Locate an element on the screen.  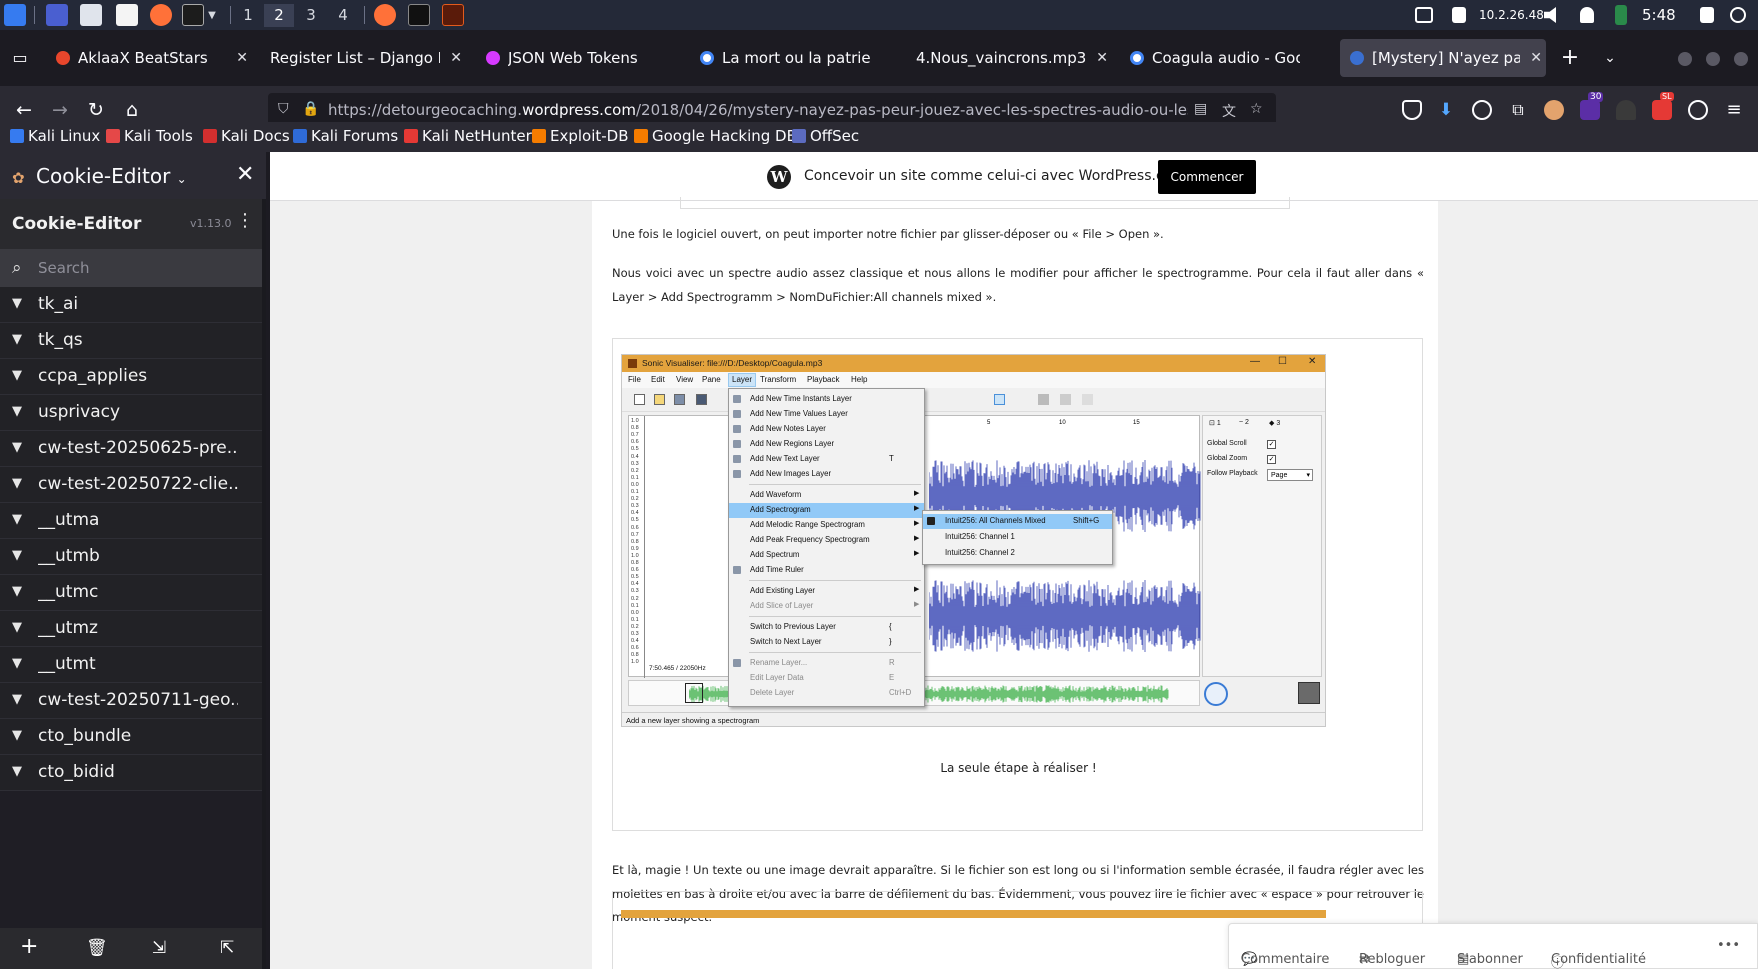
bookmark-kali-forums: Kali Forums is located at coordinates (345, 136).